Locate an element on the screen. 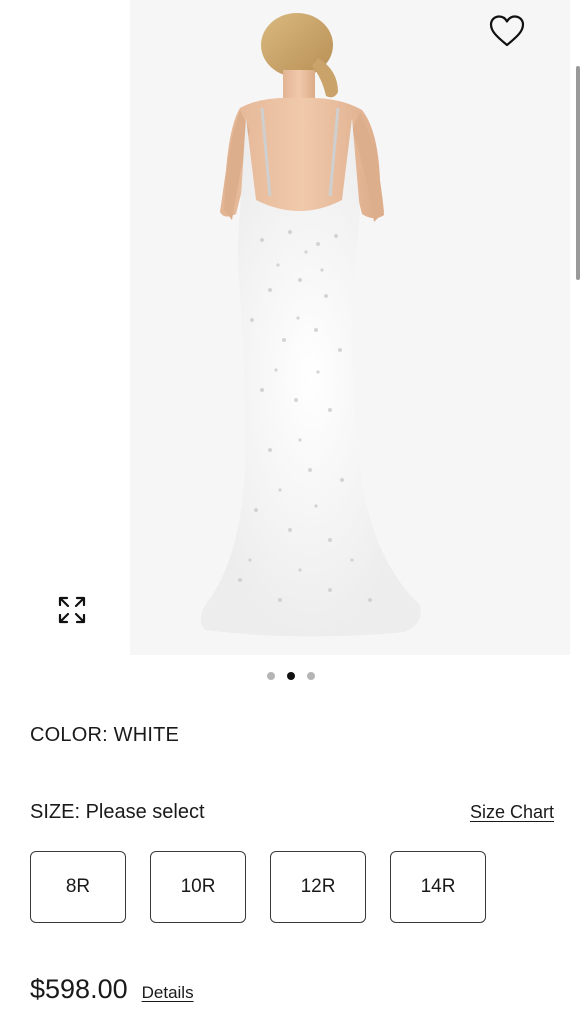  expand-image-button is located at coordinates (72, 610).